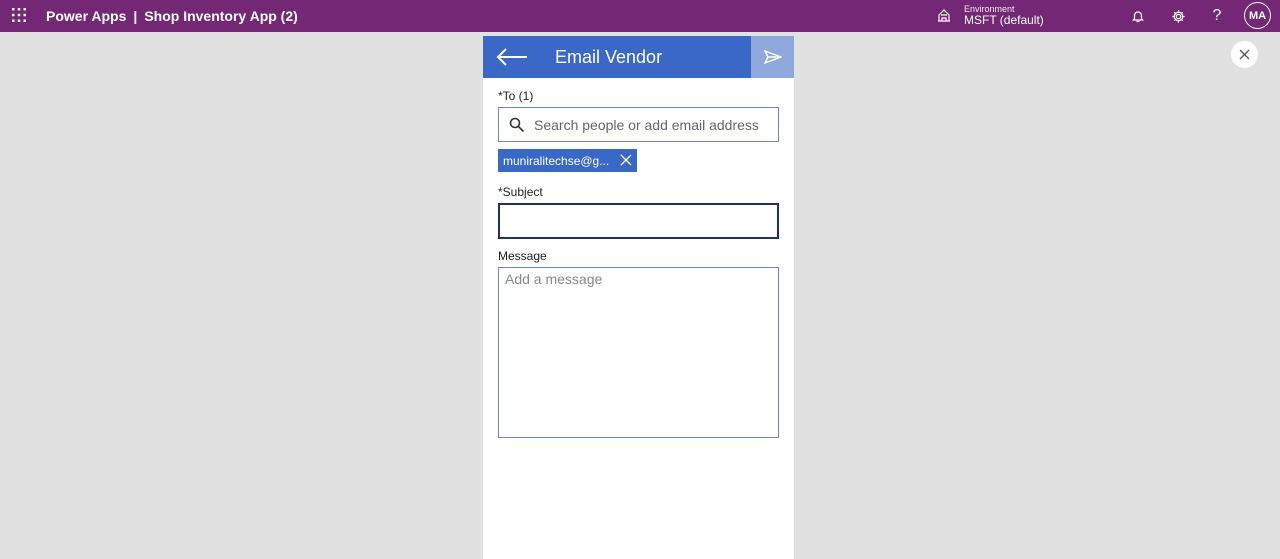 This screenshot has height=559, width=1280. I want to click on app-brand: Power Apps | Shop Inventory App (2), so click(172, 16).